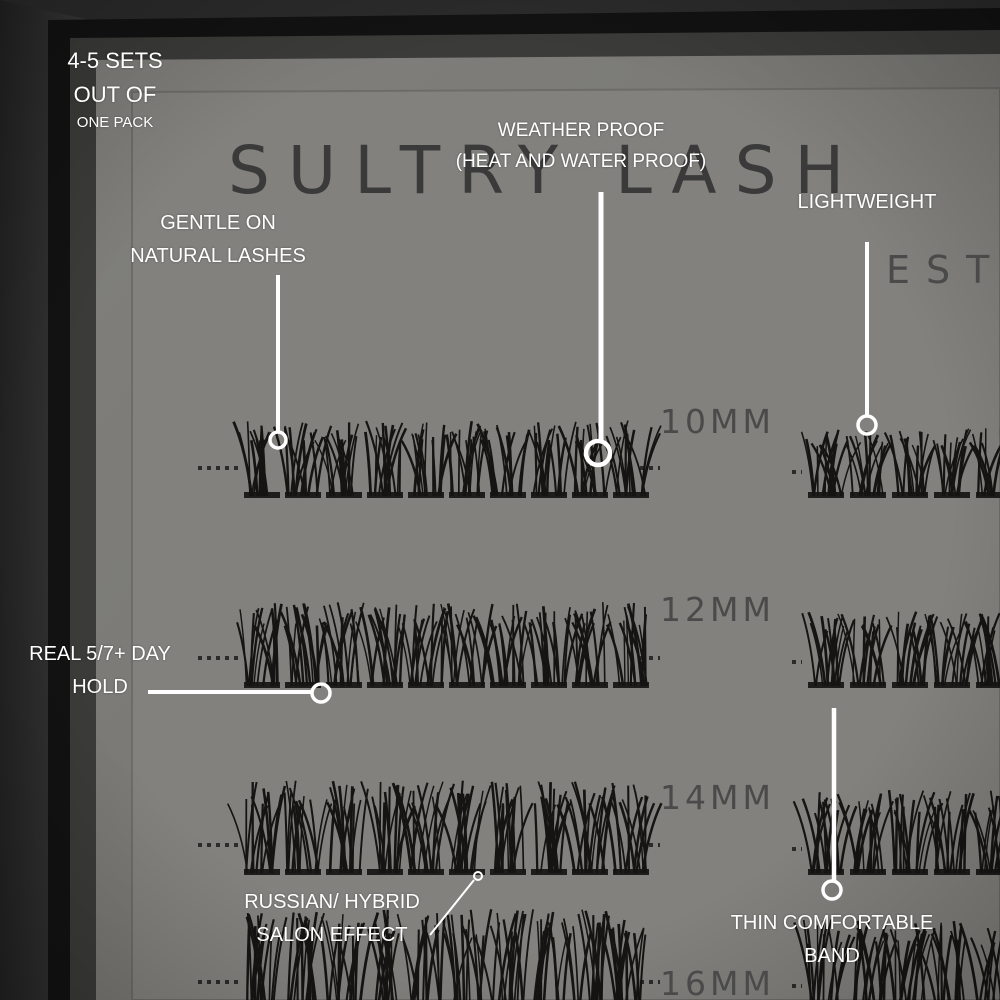 The image size is (1000, 1000). I want to click on length-label-10mm: 10MM, so click(717, 421).